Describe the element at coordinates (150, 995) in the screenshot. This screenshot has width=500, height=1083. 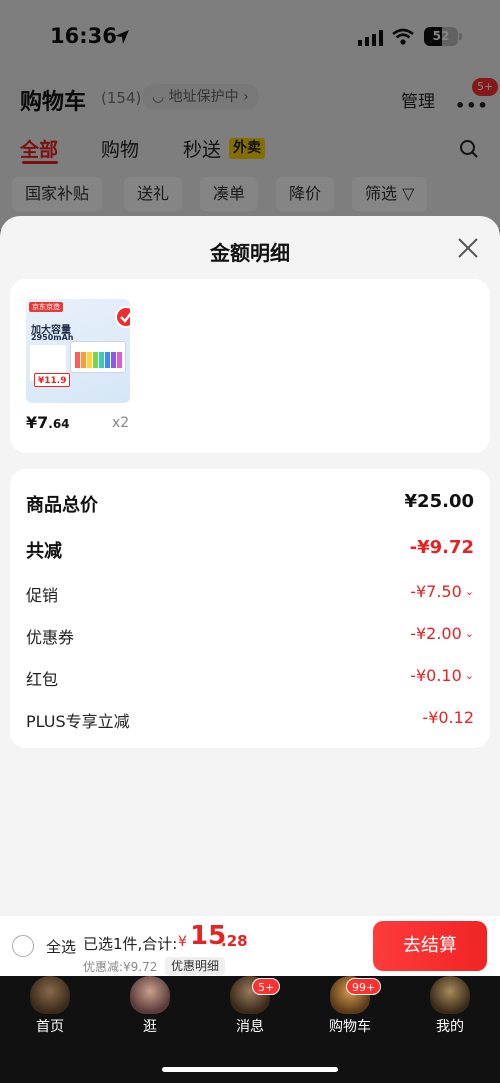
I see `browse-avatar-icon` at that location.